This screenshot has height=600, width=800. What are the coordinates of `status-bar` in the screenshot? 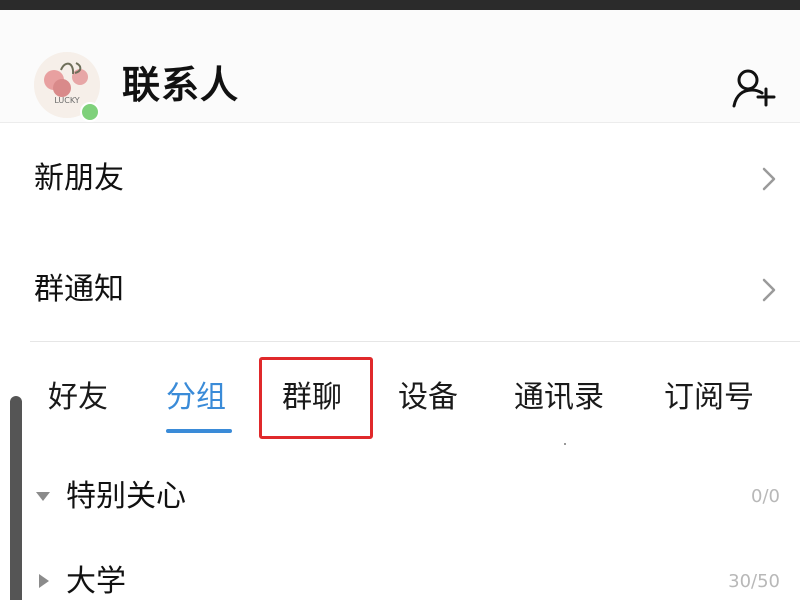 It's located at (400, 5).